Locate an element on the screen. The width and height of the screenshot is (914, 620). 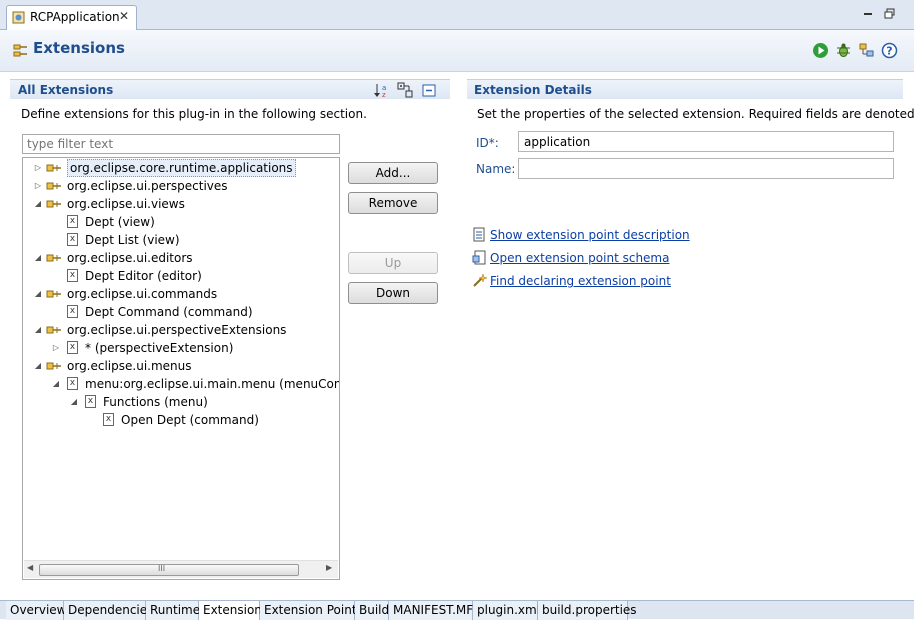
minimize-icon is located at coordinates (868, 14).